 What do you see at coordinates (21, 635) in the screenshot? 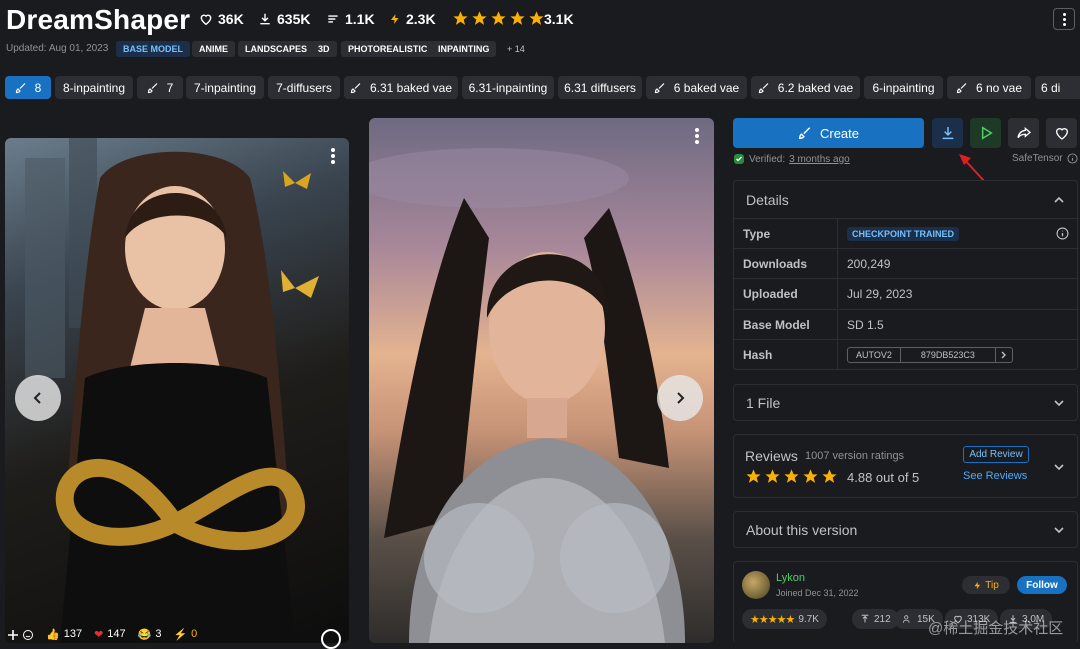
I see `add-reaction-button` at bounding box center [21, 635].